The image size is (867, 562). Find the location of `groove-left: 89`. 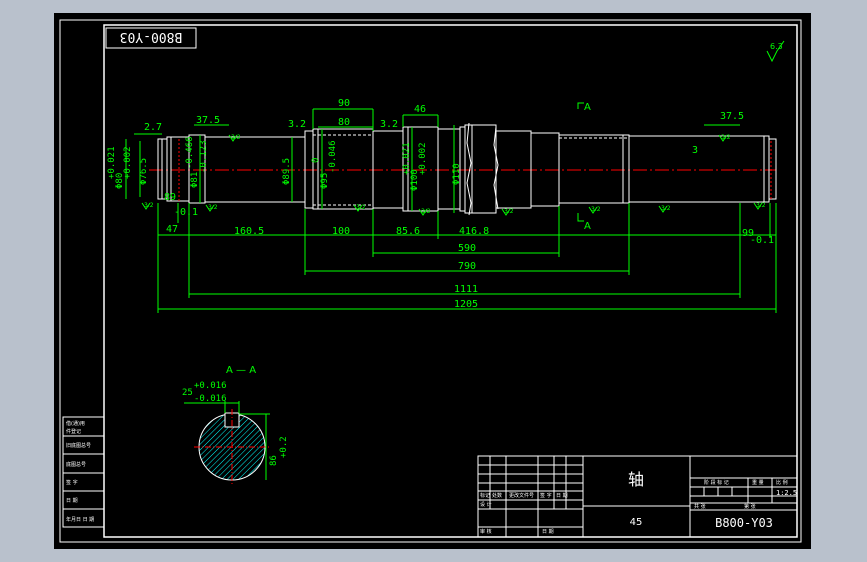

groove-left: 89 is located at coordinates (170, 197).